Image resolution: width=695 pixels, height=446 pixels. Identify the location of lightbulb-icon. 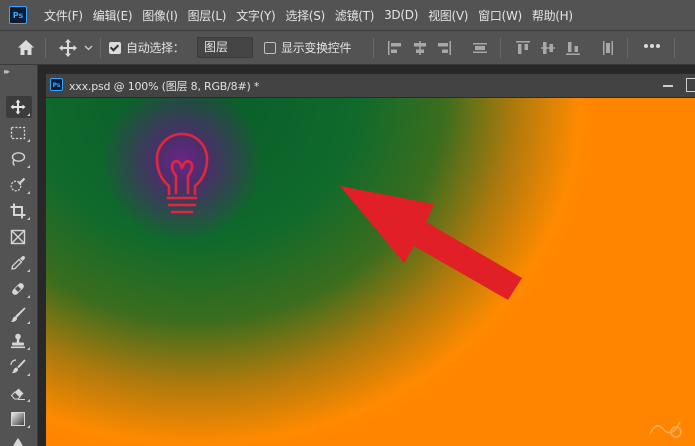
(182, 173).